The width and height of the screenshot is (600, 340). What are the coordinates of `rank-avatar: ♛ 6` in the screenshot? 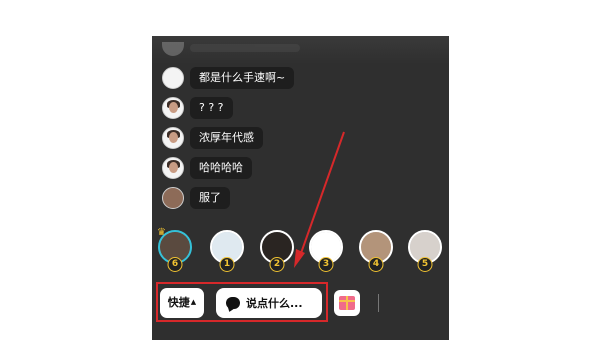 It's located at (174, 249).